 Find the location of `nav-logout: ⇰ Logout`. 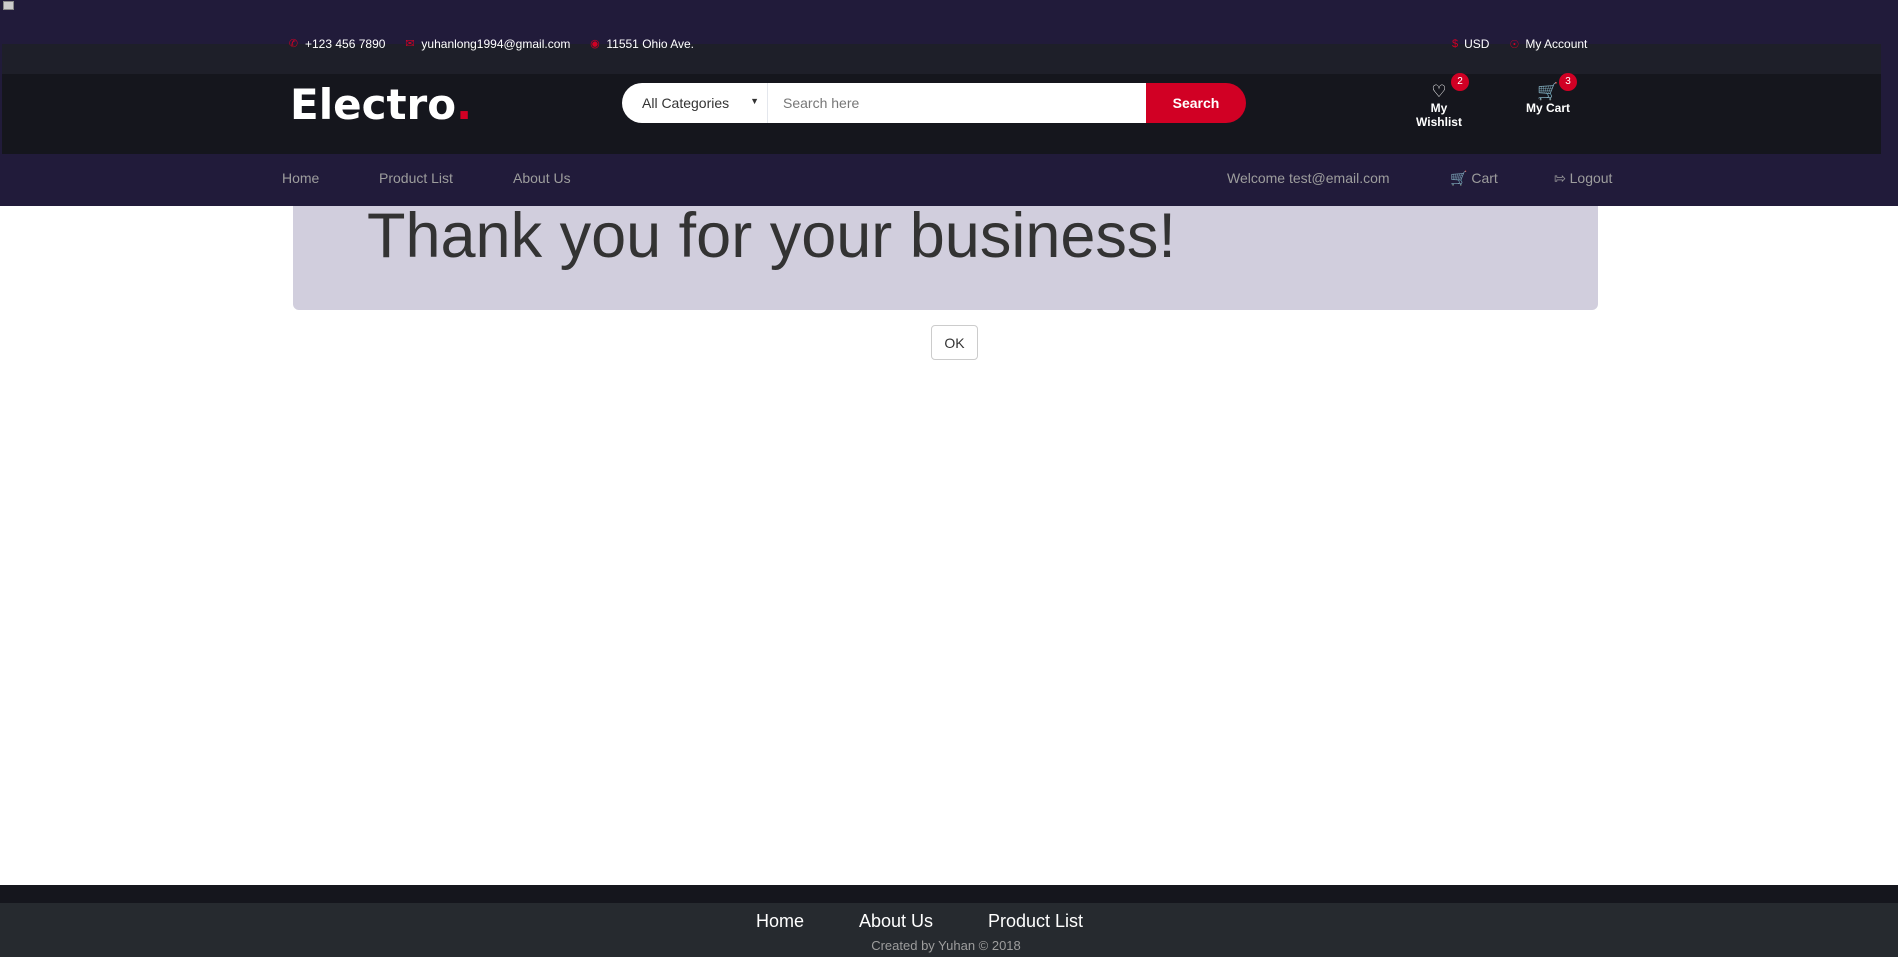

nav-logout: ⇰ Logout is located at coordinates (1583, 180).